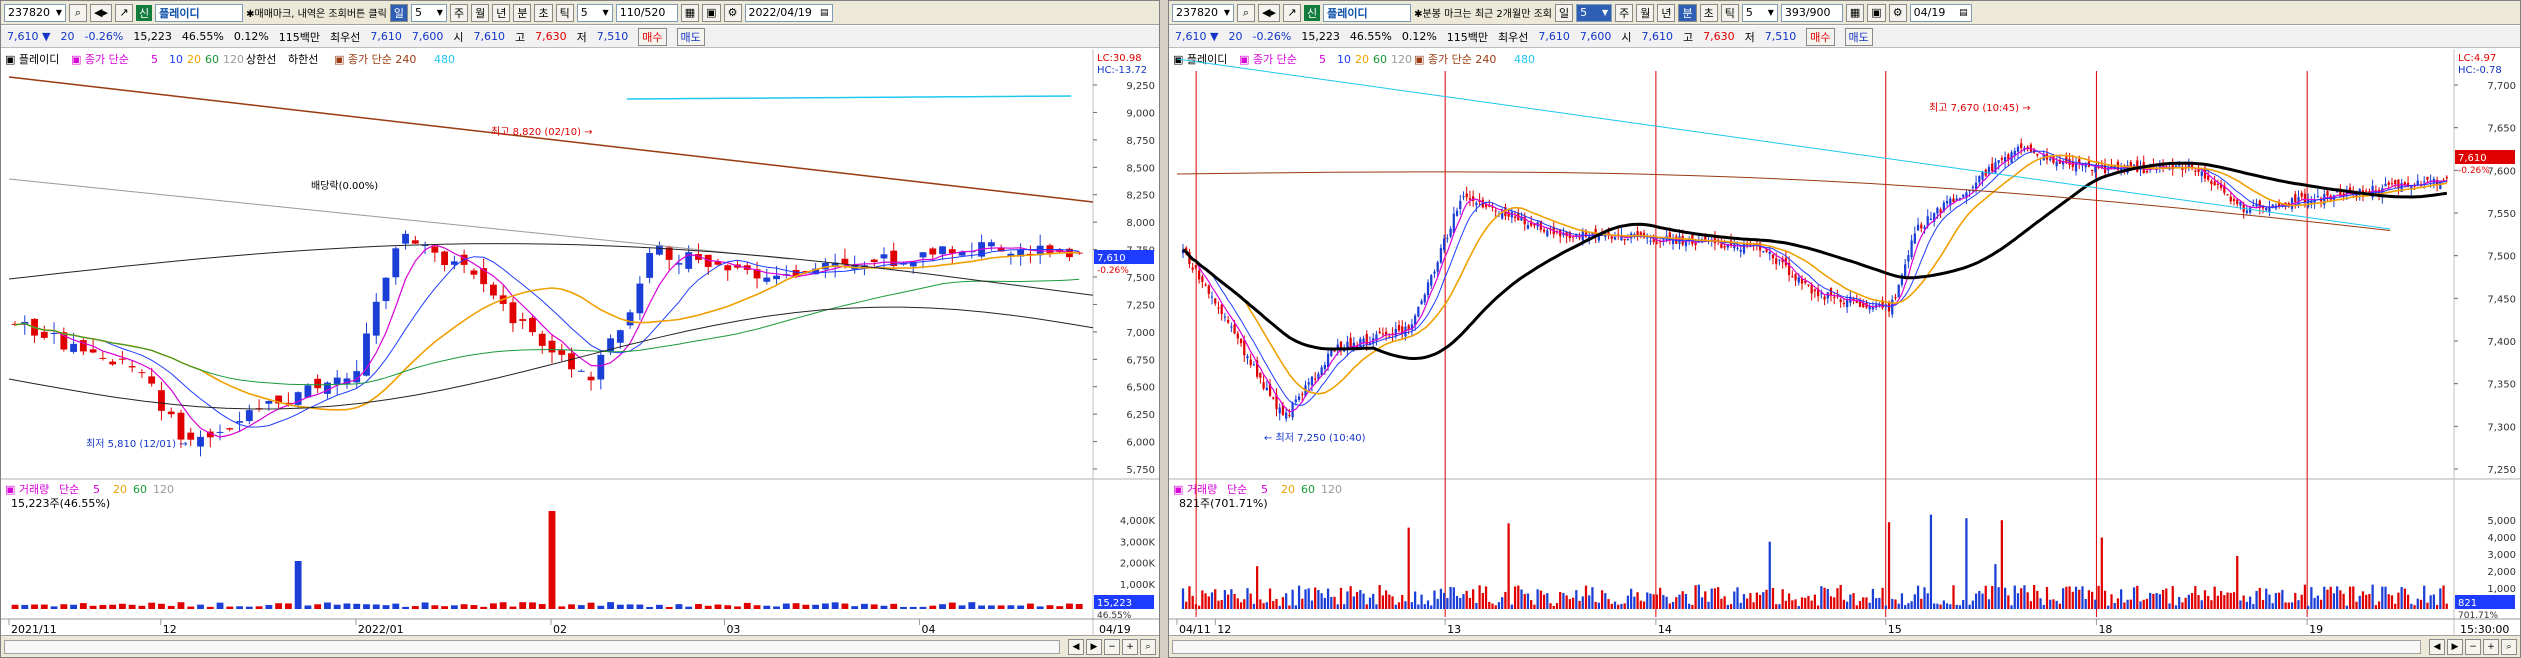  I want to click on info-low-label: 저, so click(1749, 37).